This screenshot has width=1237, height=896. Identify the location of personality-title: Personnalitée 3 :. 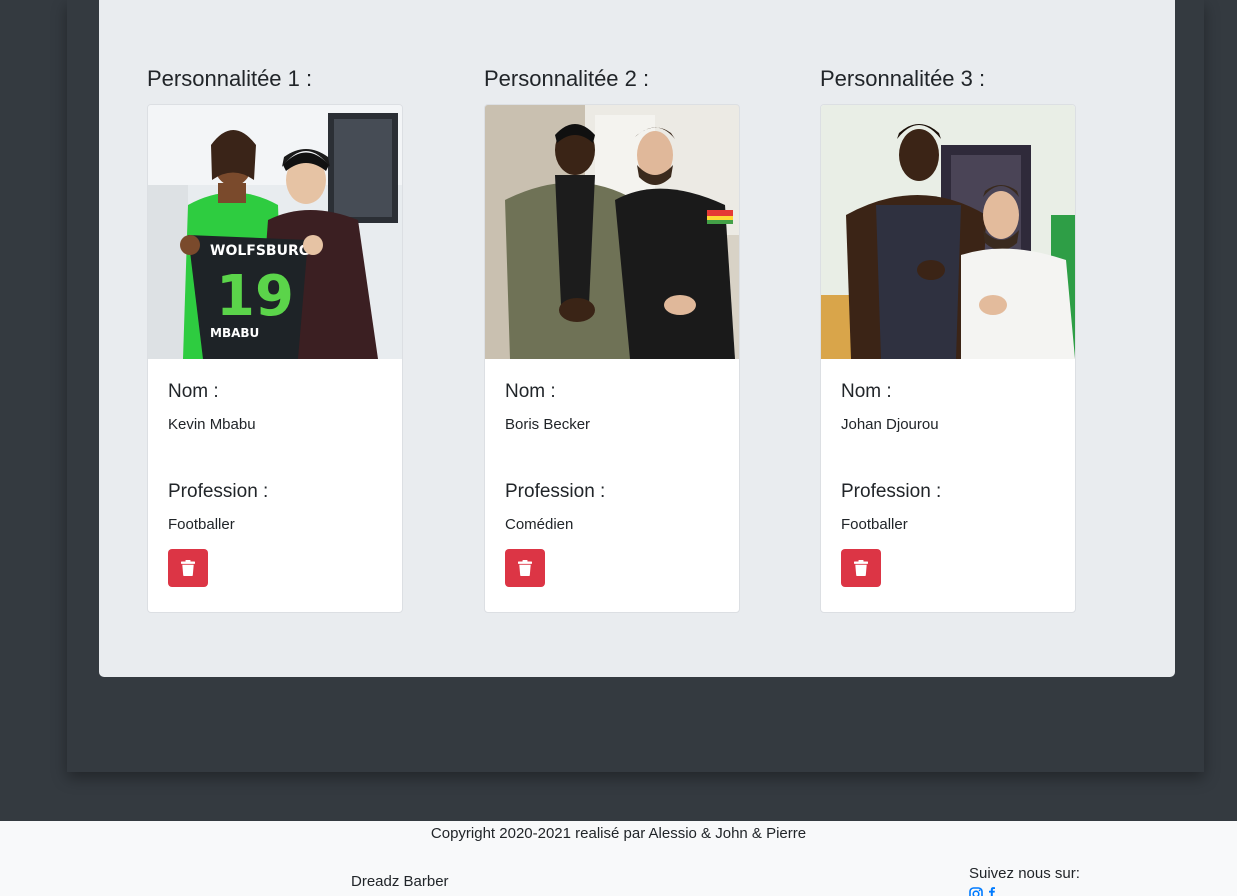
(903, 78).